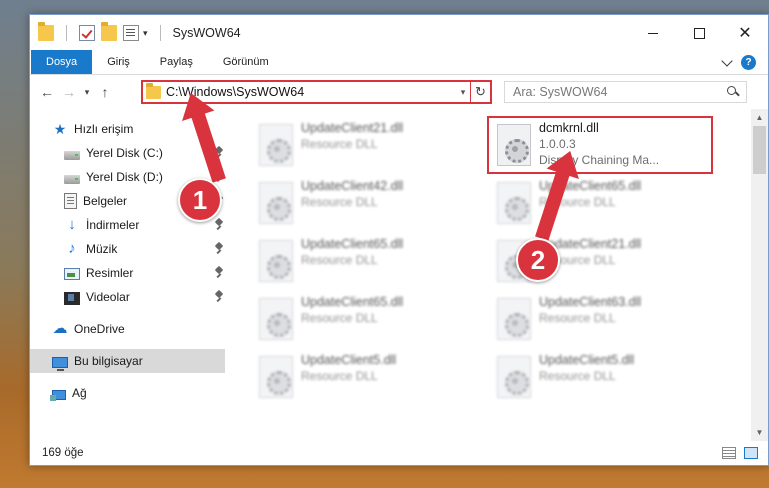 The width and height of the screenshot is (769, 488). I want to click on search-icon, so click(733, 92).